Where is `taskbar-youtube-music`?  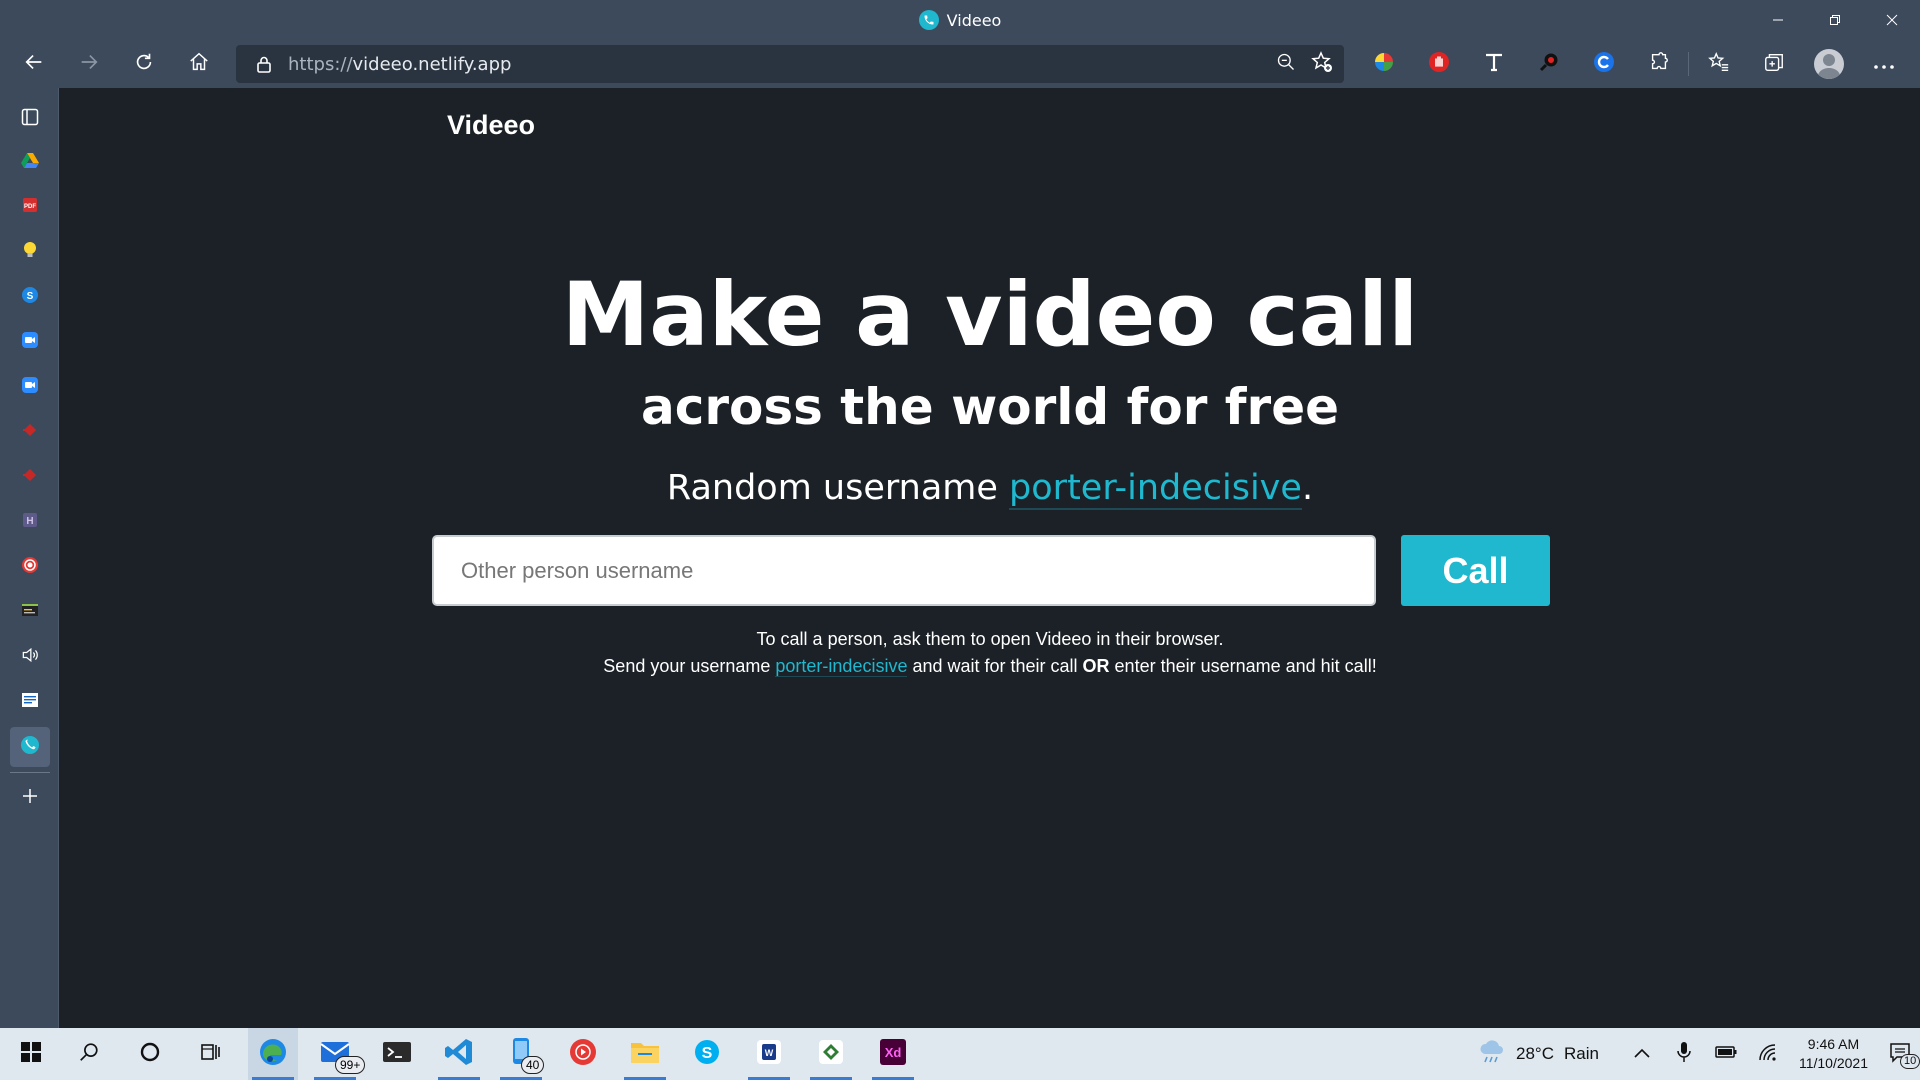
taskbar-youtube-music is located at coordinates (583, 1054).